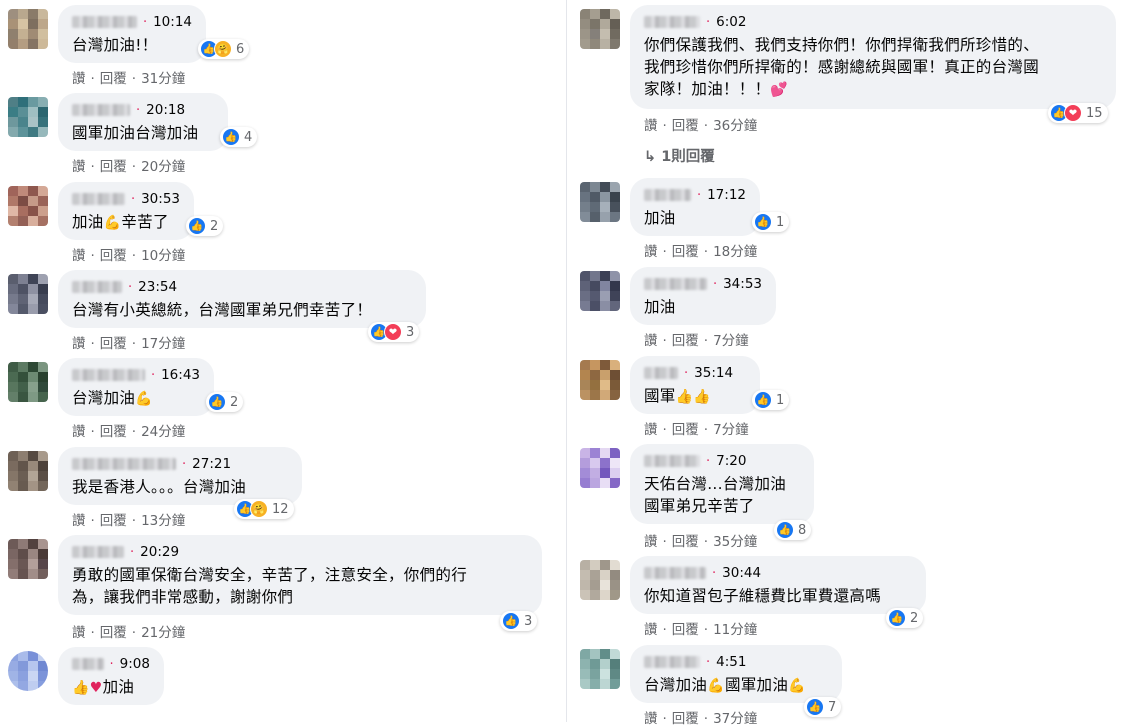 This screenshot has width=1132, height=727. Describe the element at coordinates (793, 530) in the screenshot. I see `reaction-summary: 👍 8` at that location.